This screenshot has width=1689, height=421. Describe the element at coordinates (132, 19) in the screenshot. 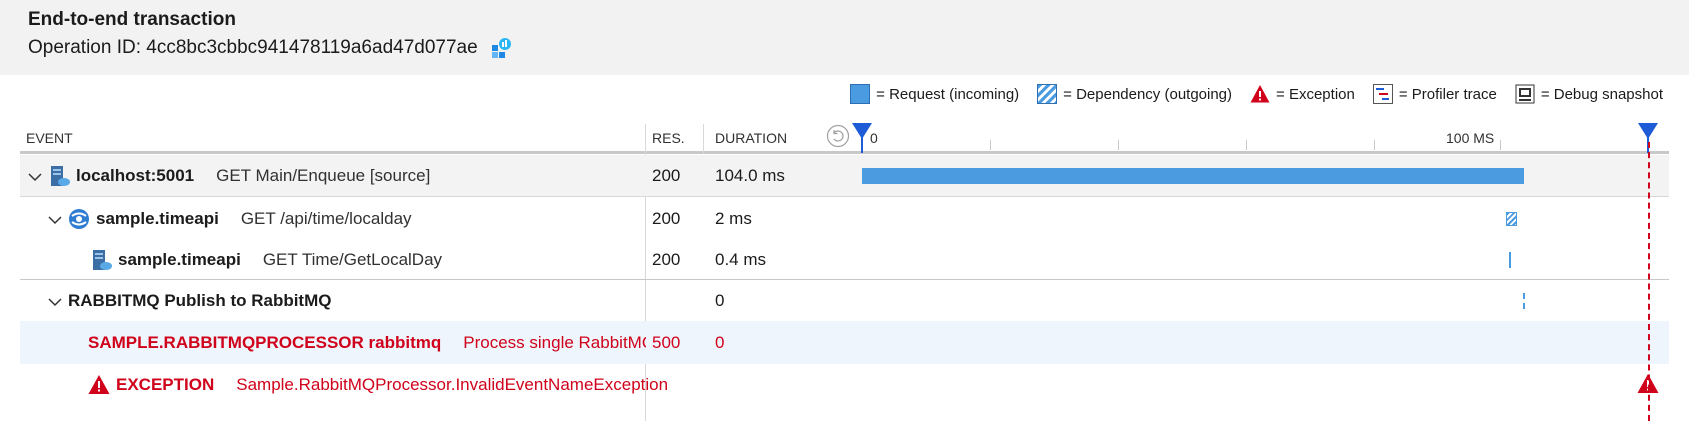

I see `page-title: End-to-end transaction` at that location.